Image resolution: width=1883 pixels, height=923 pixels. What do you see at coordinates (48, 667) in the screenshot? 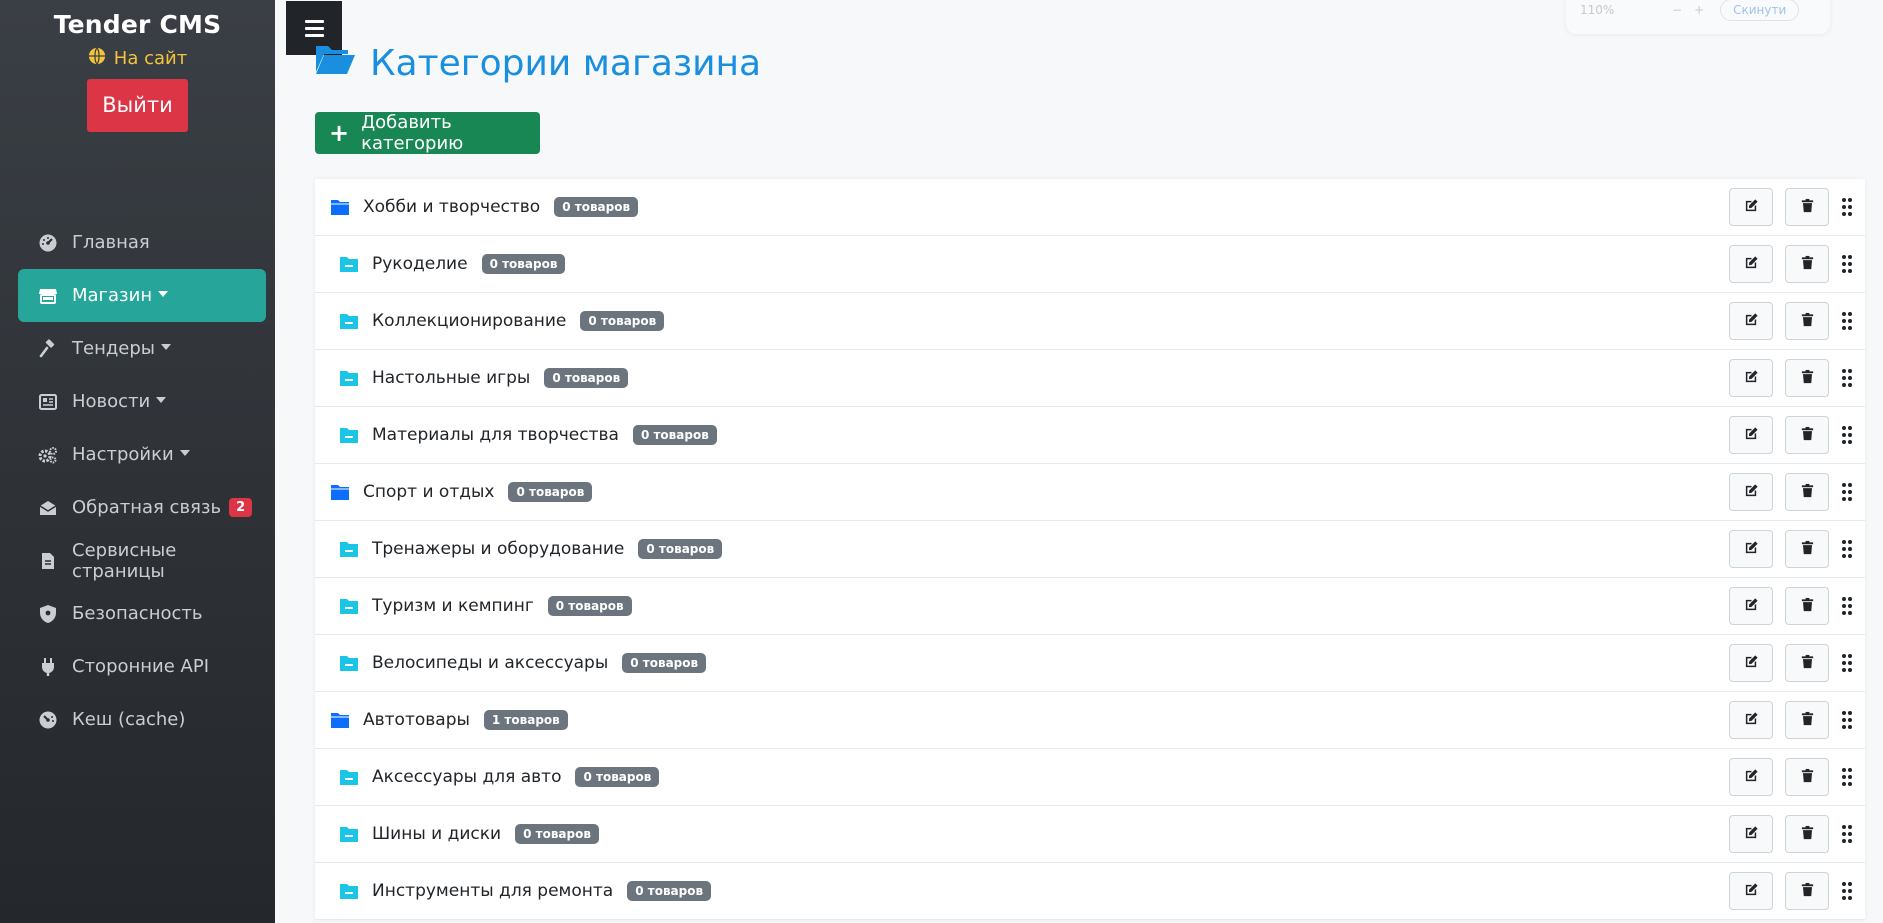
I see `plug-icon` at bounding box center [48, 667].